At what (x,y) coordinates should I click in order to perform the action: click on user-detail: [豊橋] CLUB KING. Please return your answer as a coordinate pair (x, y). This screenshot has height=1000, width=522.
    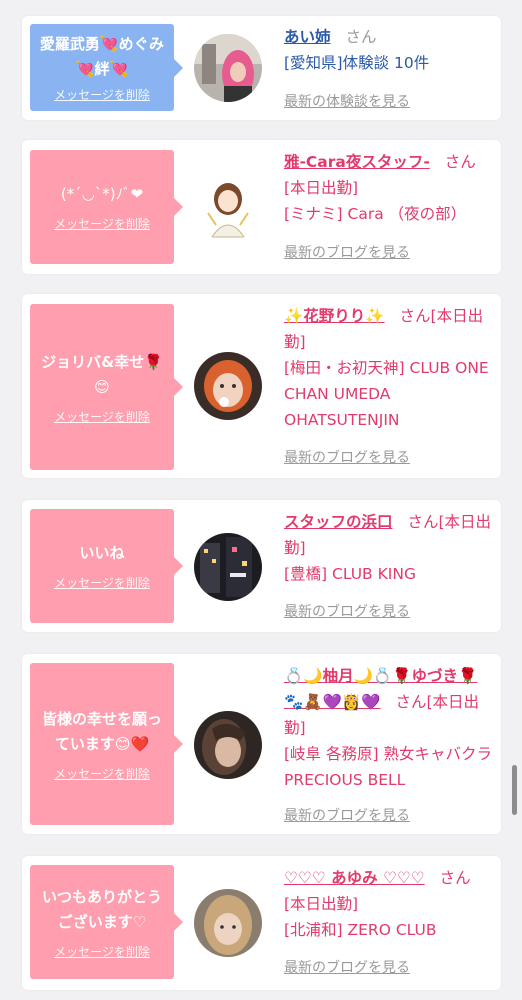
    Looking at the image, I should click on (350, 574).